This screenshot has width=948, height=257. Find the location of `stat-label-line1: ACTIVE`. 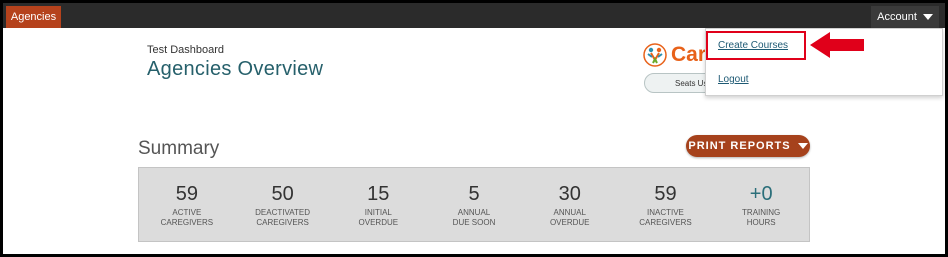

stat-label-line1: ACTIVE is located at coordinates (187, 212).